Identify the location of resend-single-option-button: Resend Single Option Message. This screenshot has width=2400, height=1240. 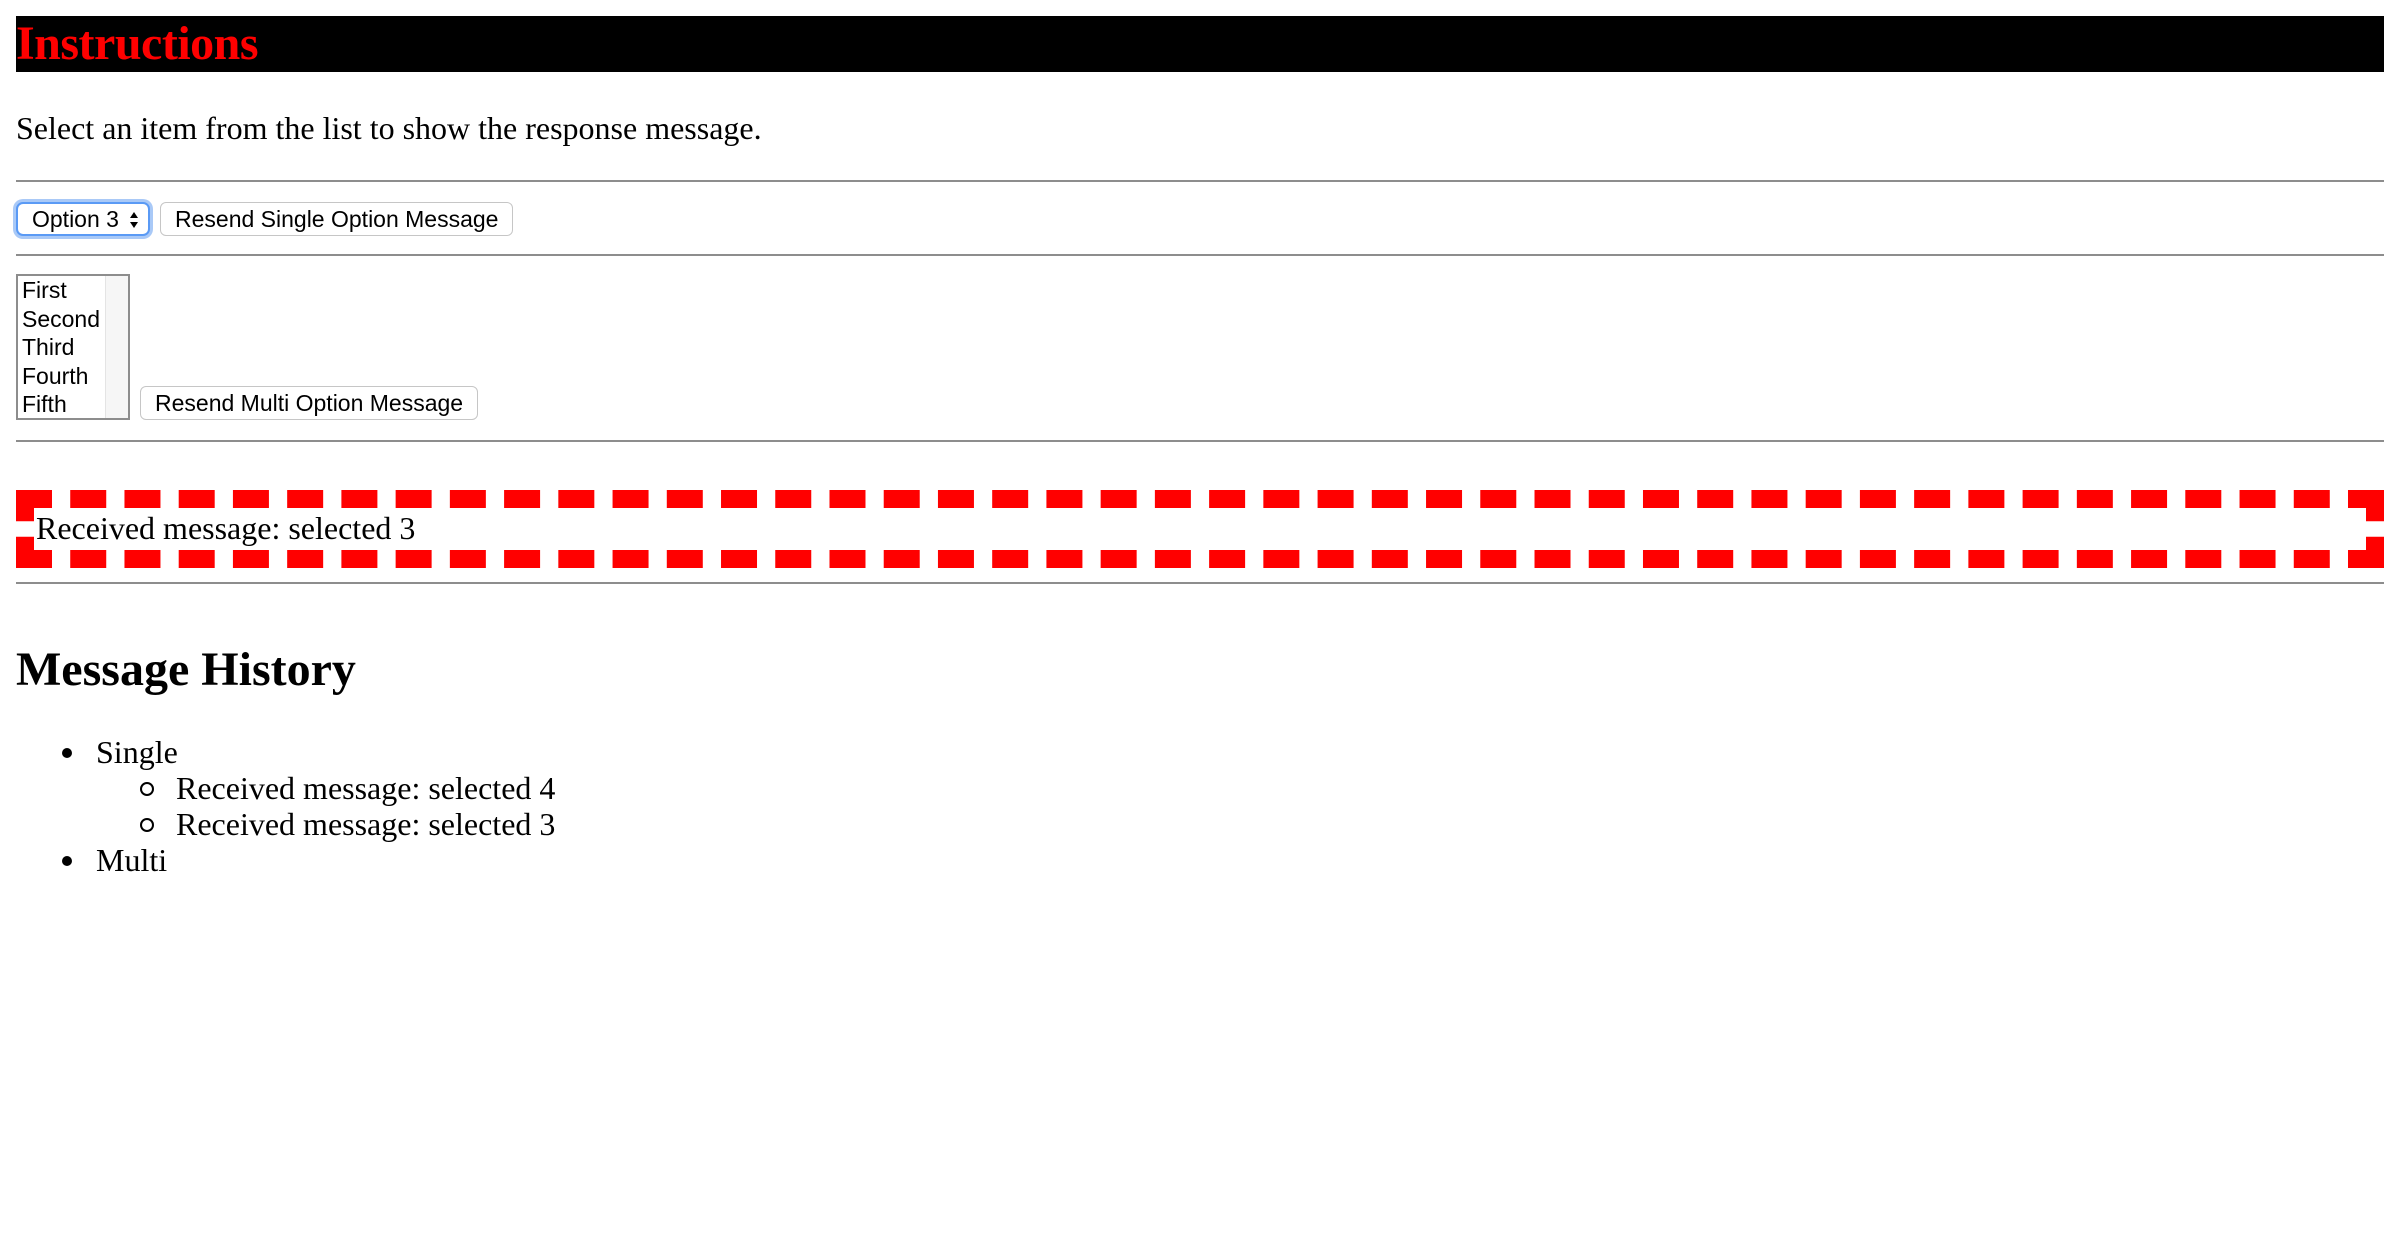
(337, 219).